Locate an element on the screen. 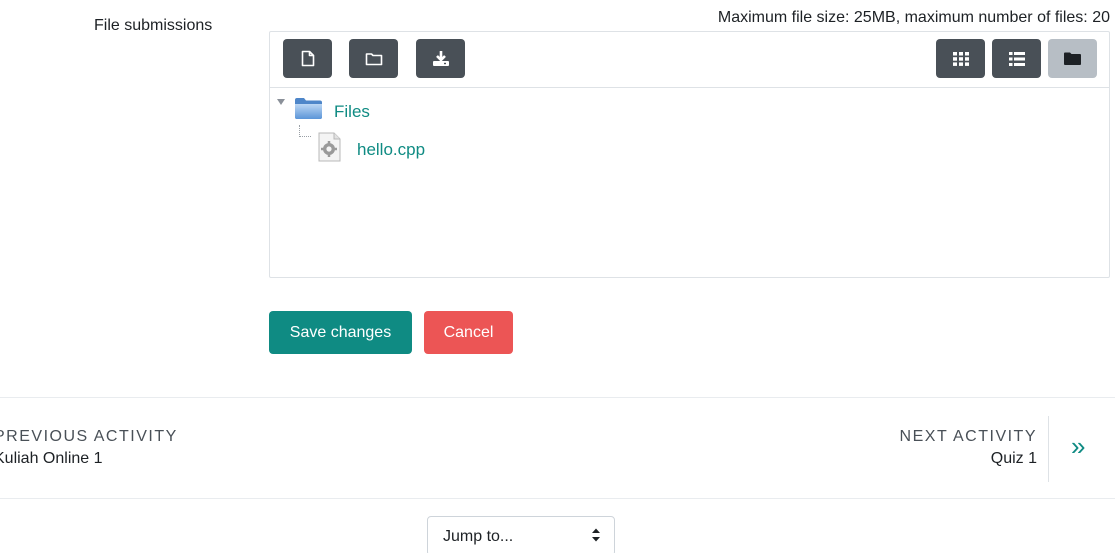  grid-icon is located at coordinates (960, 58).